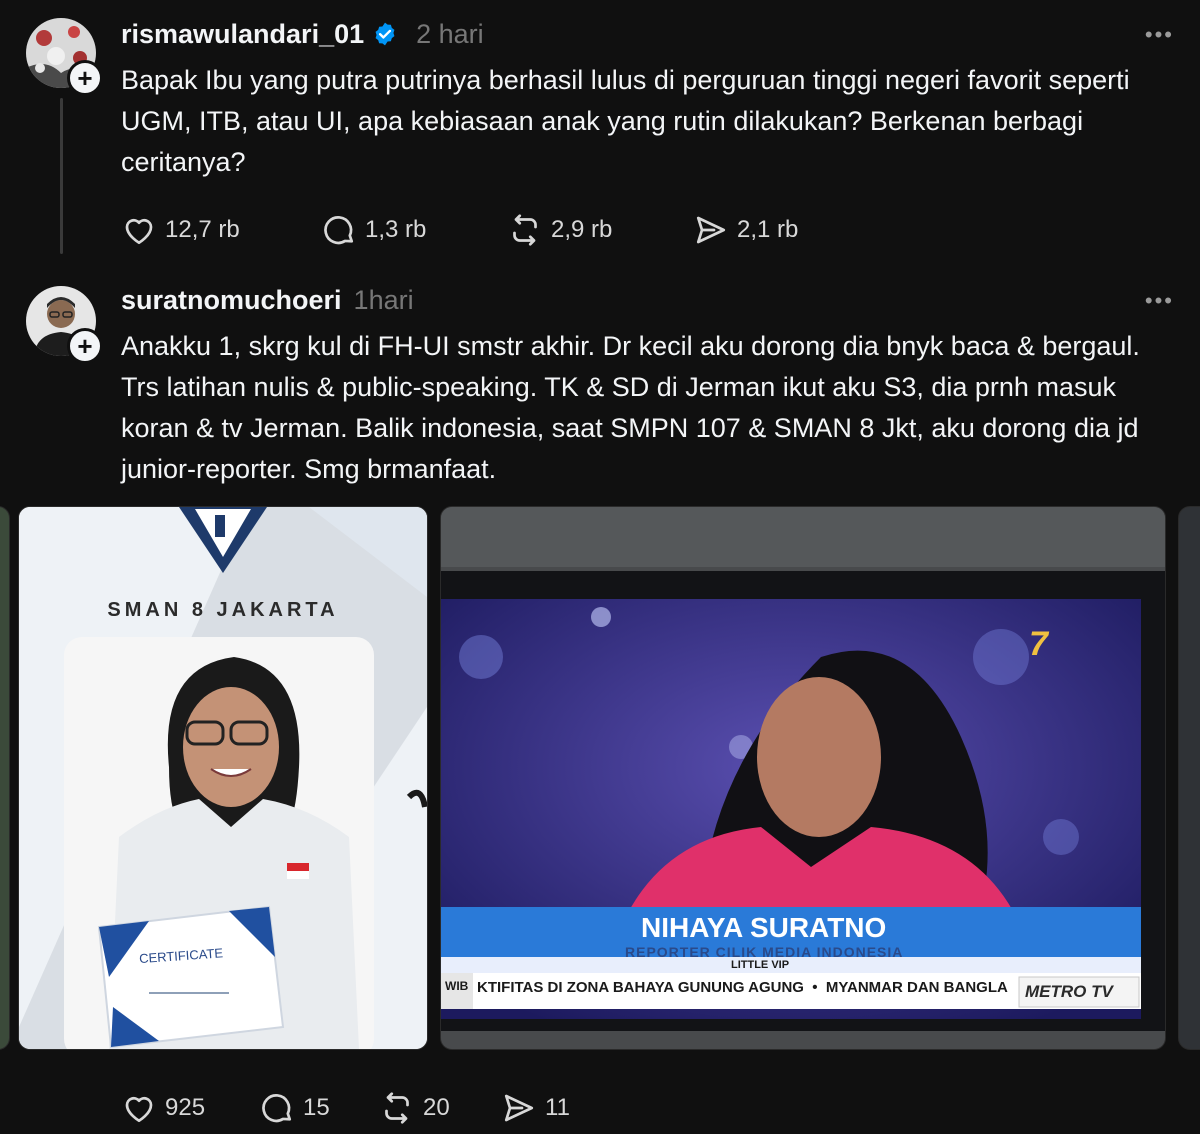  I want to click on tv-ticker-label: WIB, so click(457, 986).